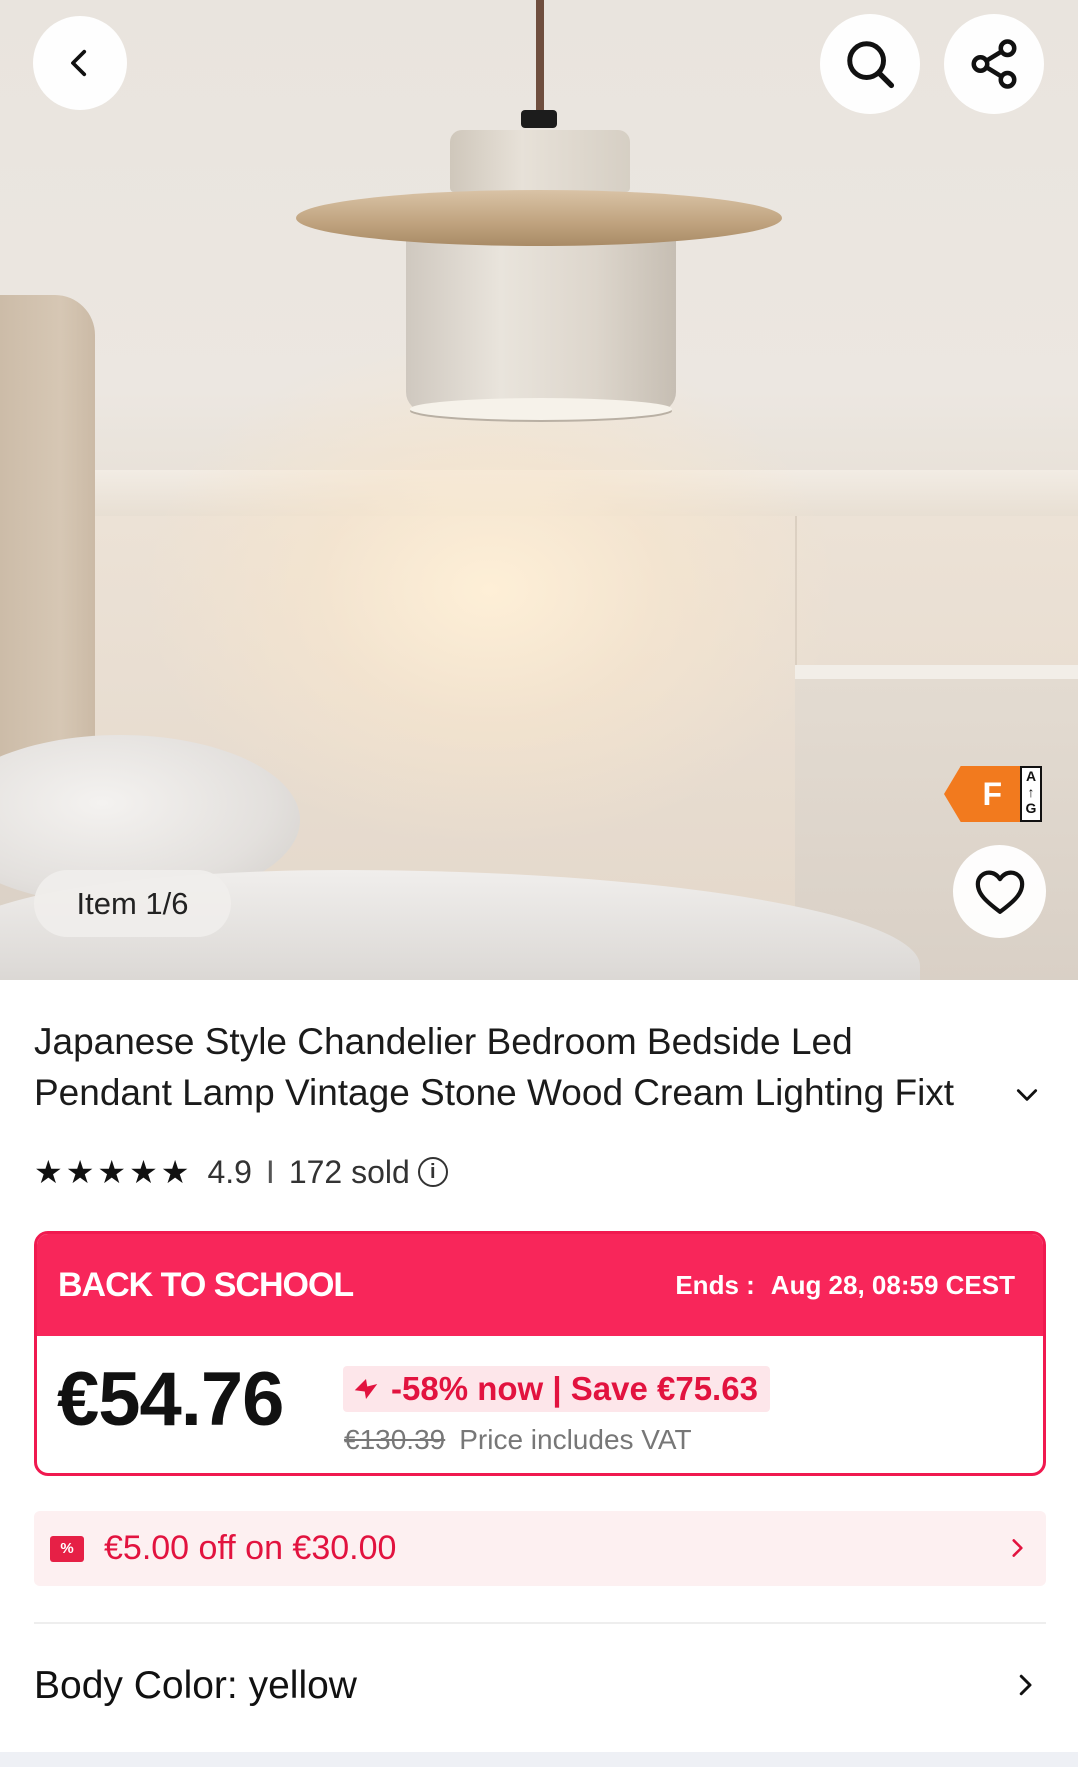 The width and height of the screenshot is (1078, 1767). I want to click on search-button, so click(870, 64).